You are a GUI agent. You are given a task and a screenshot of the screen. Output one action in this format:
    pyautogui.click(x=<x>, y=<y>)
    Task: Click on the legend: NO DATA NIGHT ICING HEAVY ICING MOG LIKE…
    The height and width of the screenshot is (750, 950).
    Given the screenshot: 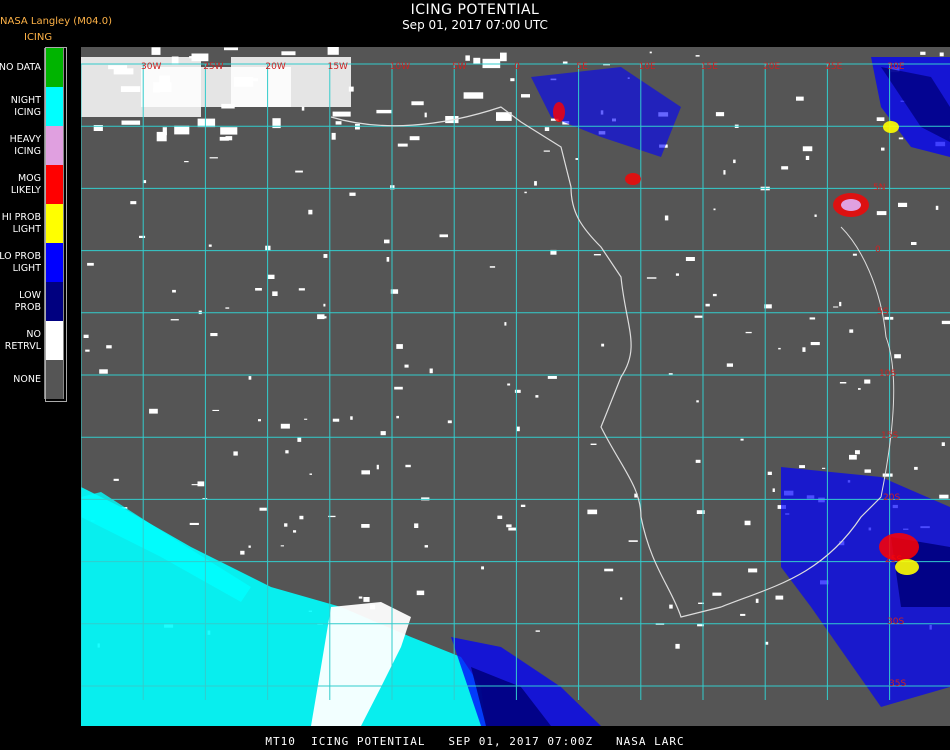 What is the action you would take?
    pyautogui.click(x=33, y=223)
    